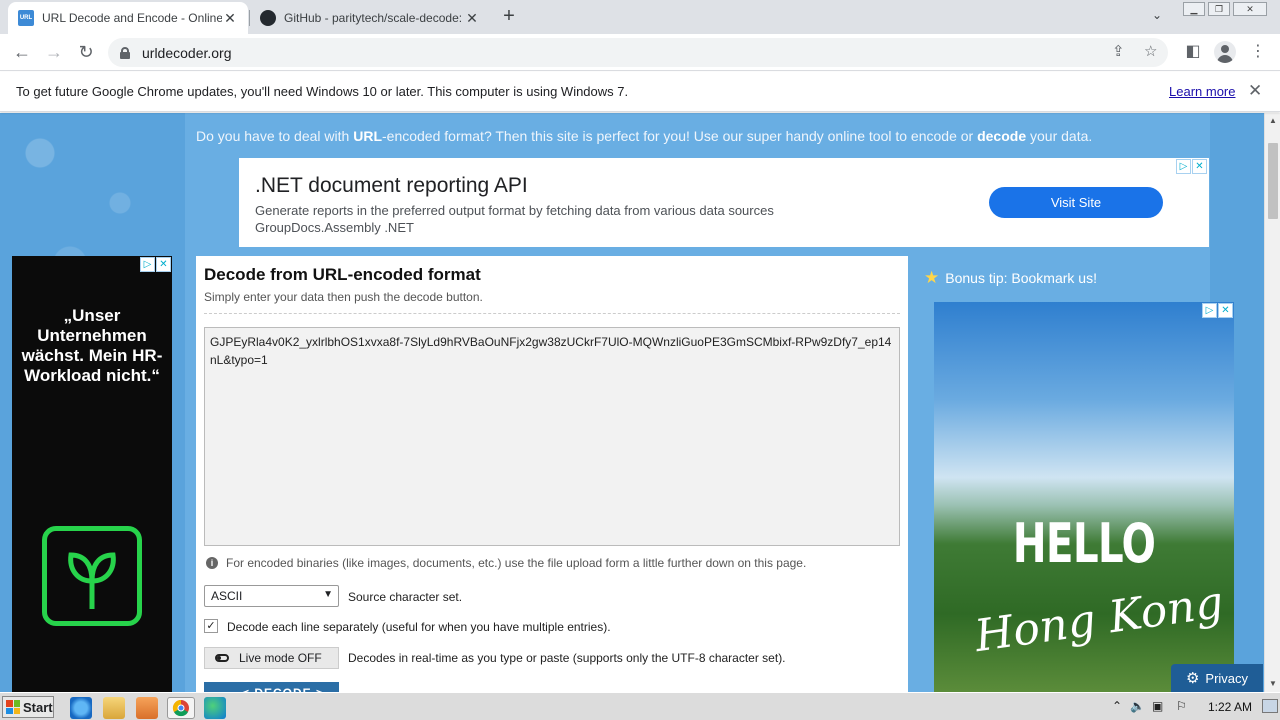 The height and width of the screenshot is (720, 1280). Describe the element at coordinates (114, 708) in the screenshot. I see `file-explorer-icon` at that location.